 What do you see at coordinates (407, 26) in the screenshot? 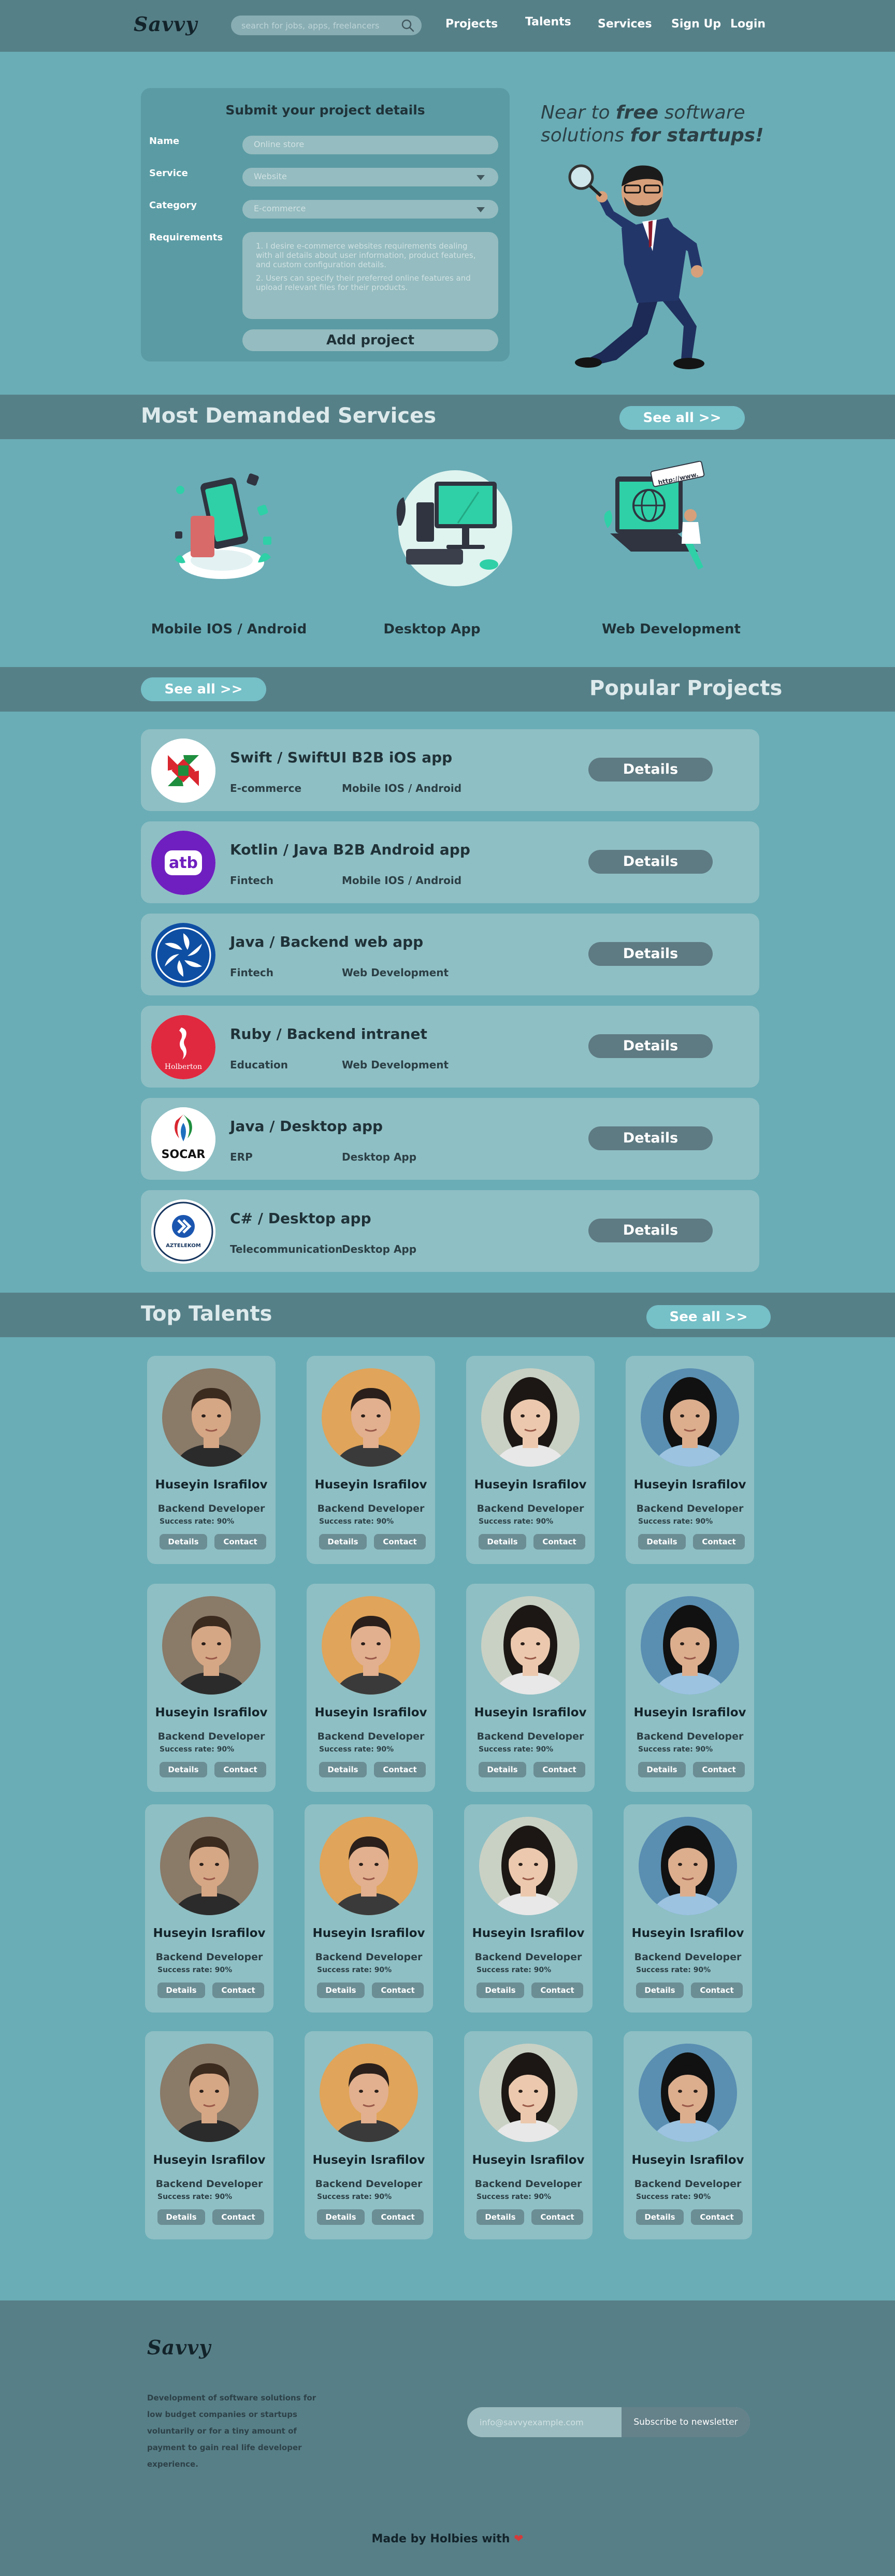
I see `search-icon` at bounding box center [407, 26].